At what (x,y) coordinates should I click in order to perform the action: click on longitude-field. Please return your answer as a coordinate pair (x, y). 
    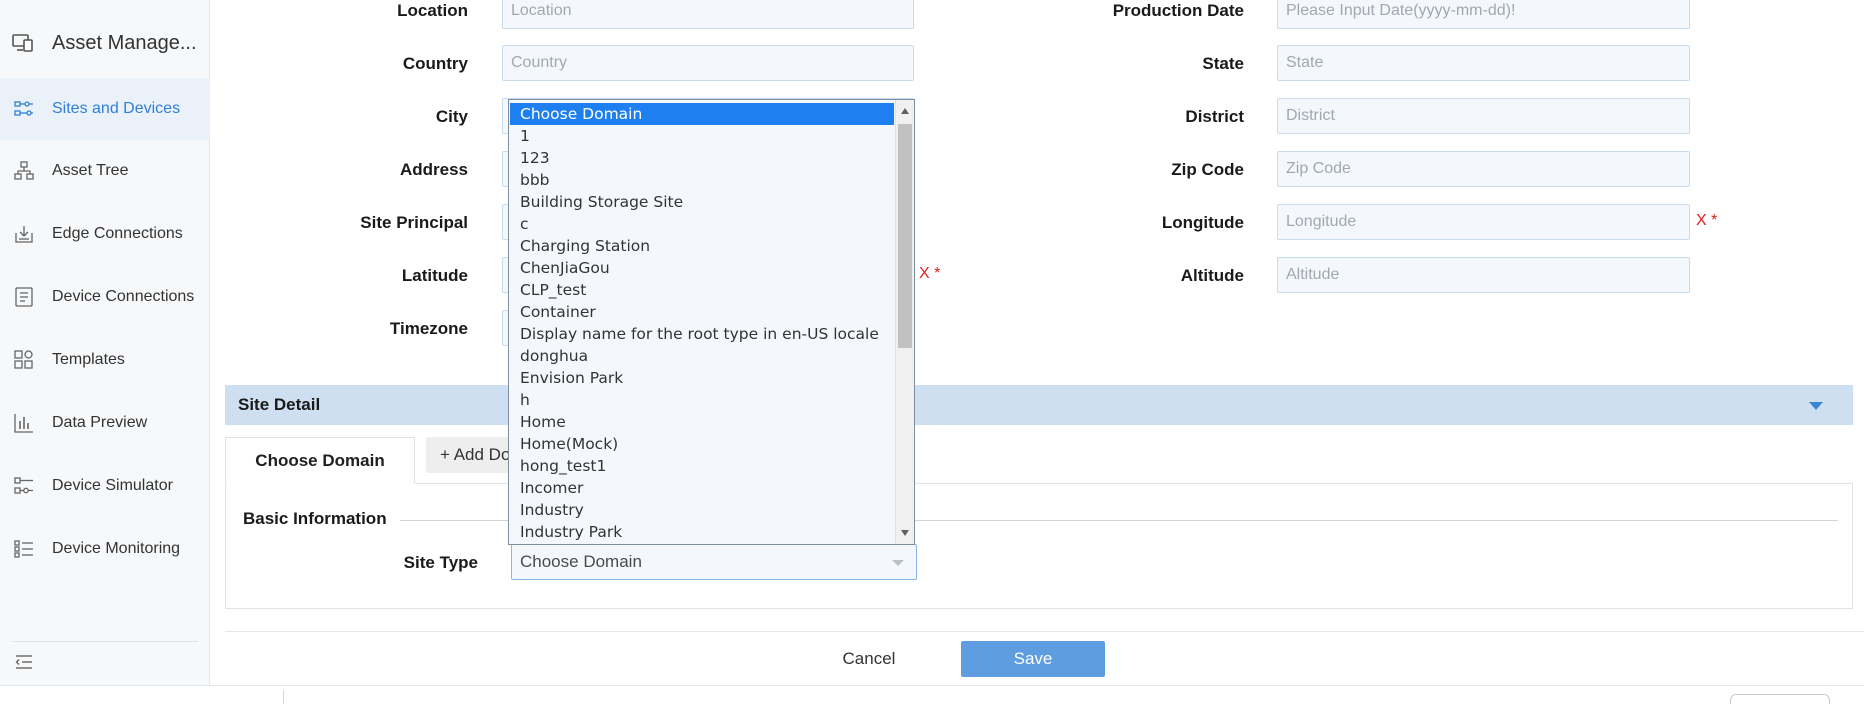
    Looking at the image, I should click on (1483, 222).